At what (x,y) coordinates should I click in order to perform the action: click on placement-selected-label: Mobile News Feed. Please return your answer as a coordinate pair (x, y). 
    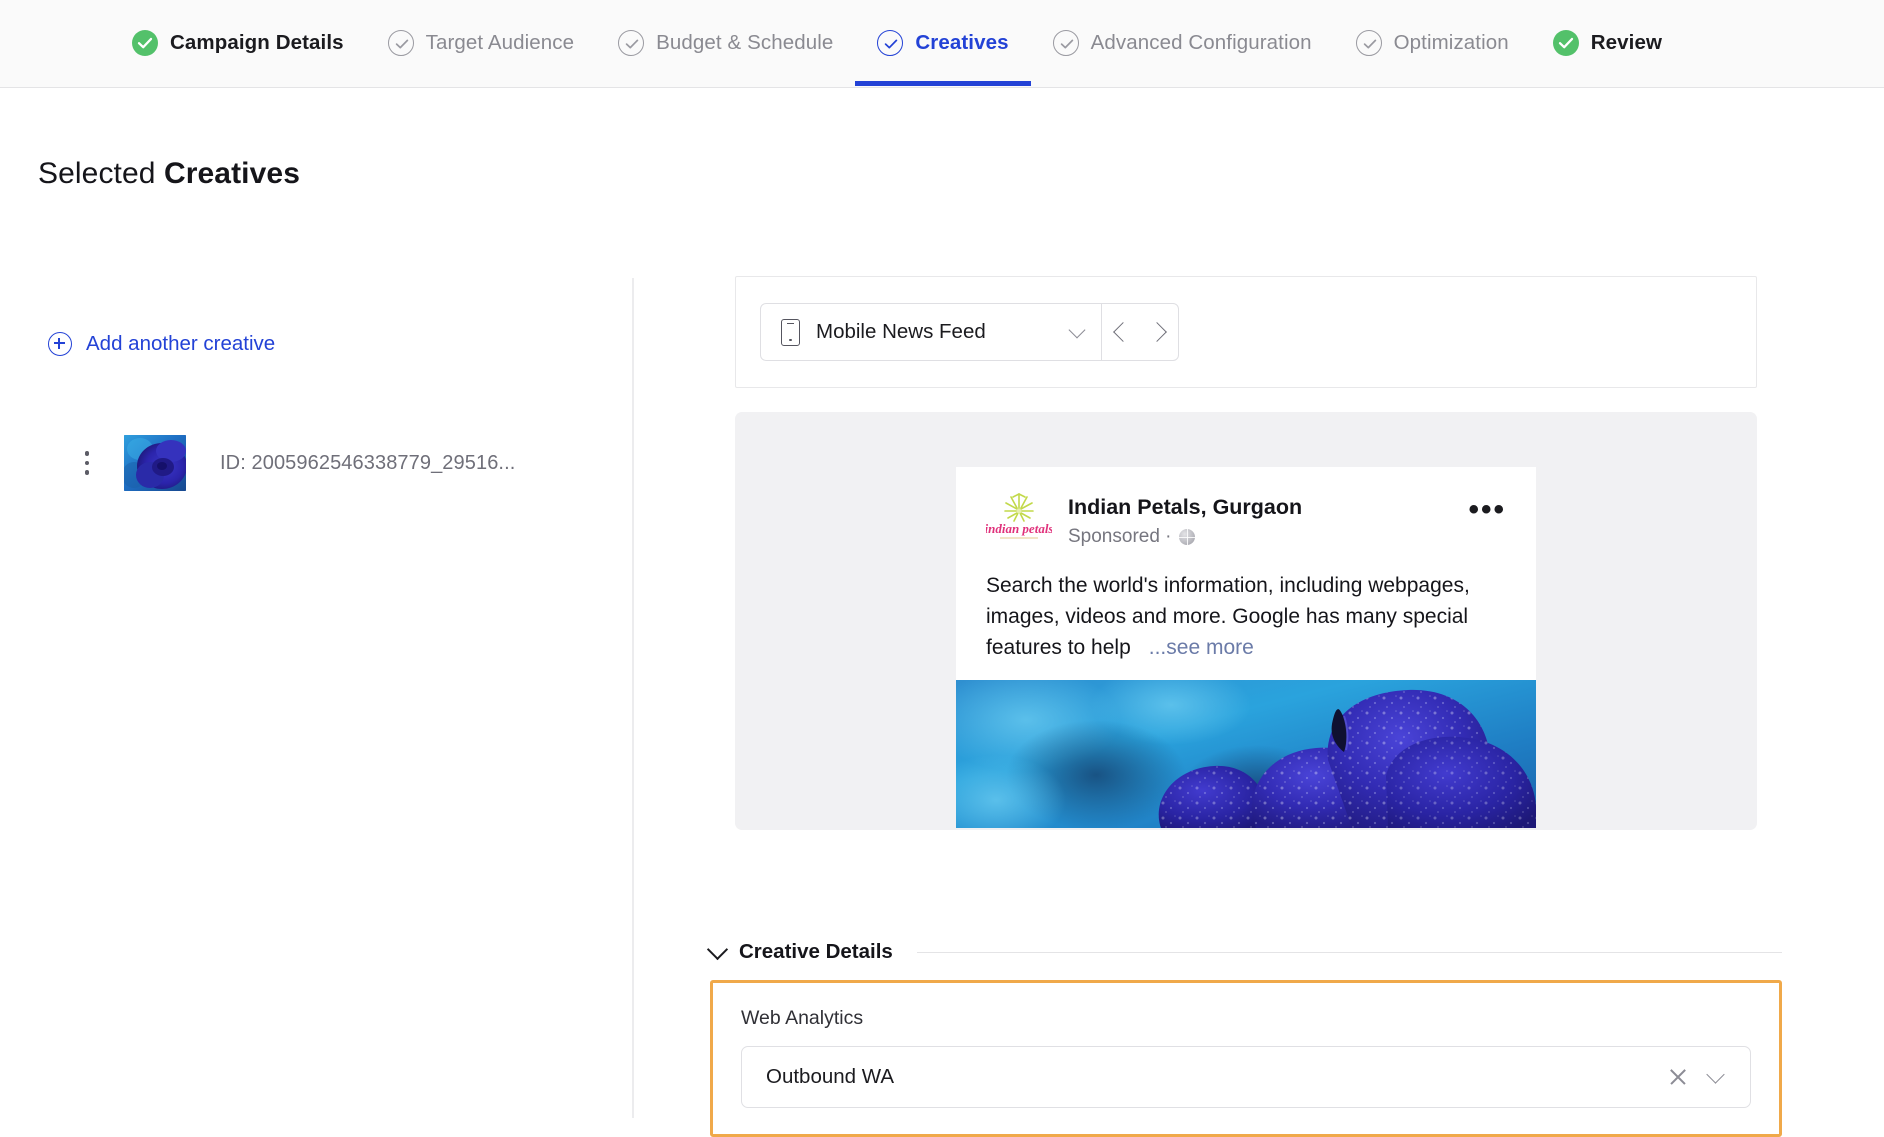
    Looking at the image, I should click on (901, 331).